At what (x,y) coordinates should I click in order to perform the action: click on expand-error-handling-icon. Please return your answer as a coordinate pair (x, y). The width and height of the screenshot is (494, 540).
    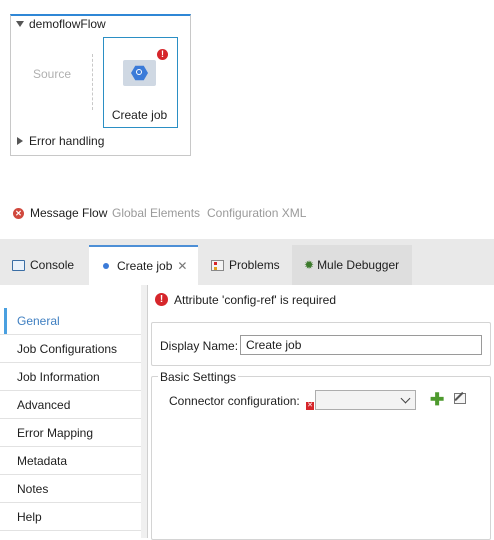
    Looking at the image, I should click on (20, 141).